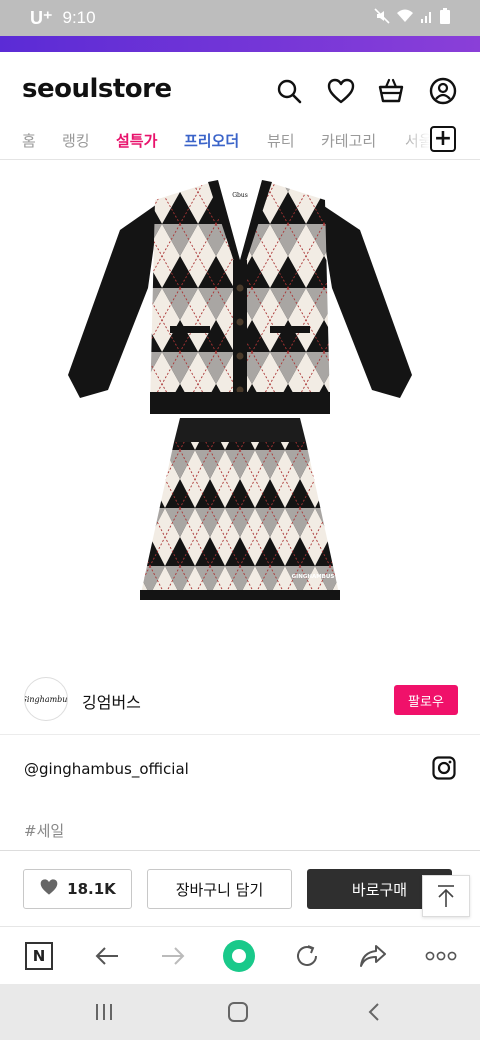 This screenshot has width=480, height=1040. Describe the element at coordinates (374, 1012) in the screenshot. I see `back-icon` at that location.